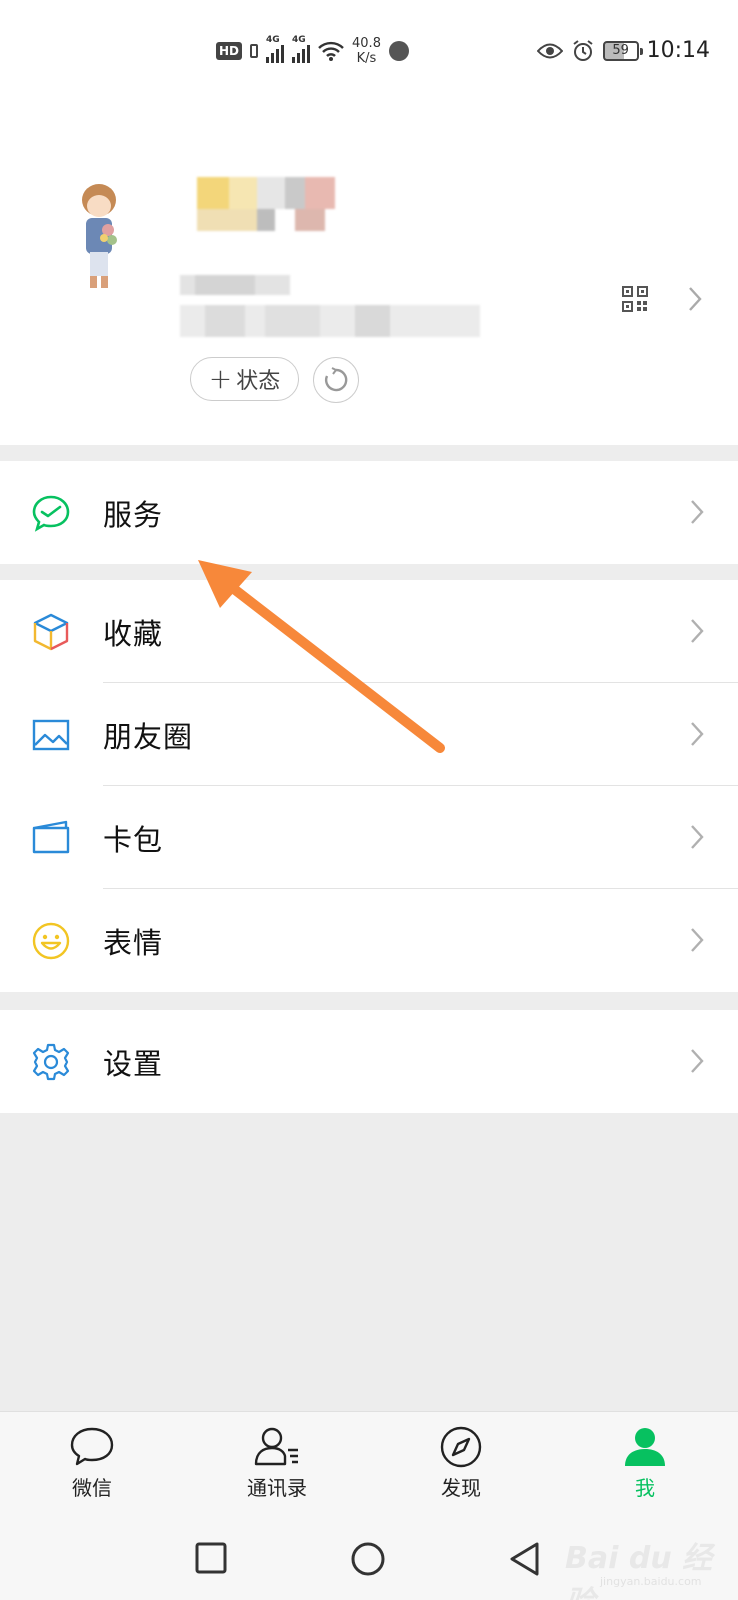 The width and height of the screenshot is (738, 1600). Describe the element at coordinates (92, 1446) in the screenshot. I see `chat-bubble-icon` at that location.